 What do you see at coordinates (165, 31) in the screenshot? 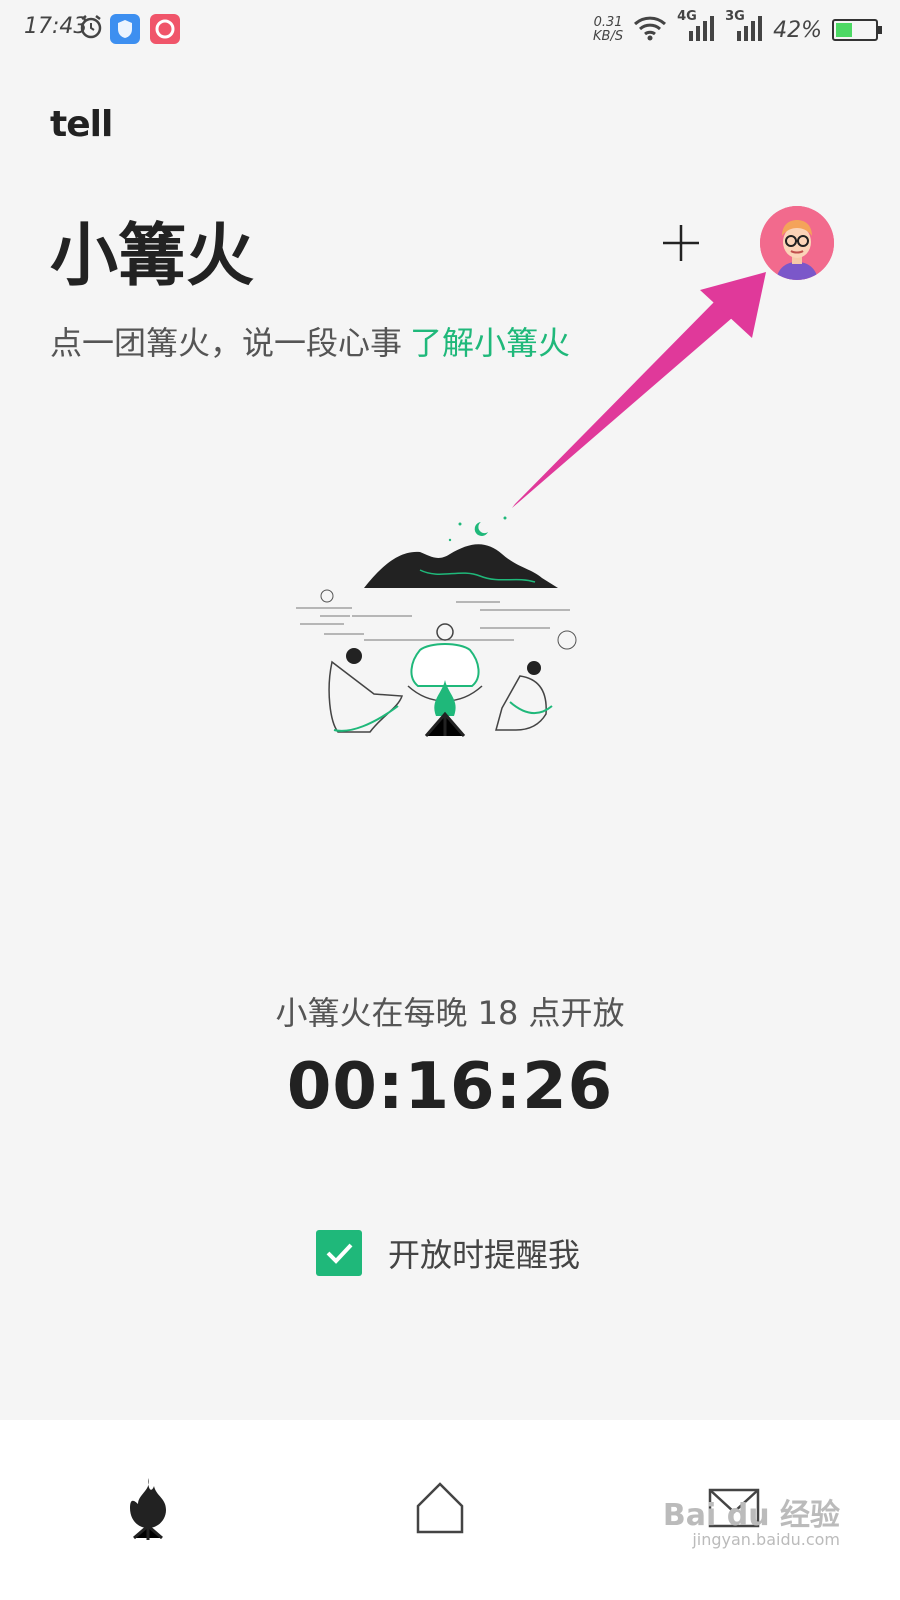
I see `camera-app-icon` at bounding box center [165, 31].